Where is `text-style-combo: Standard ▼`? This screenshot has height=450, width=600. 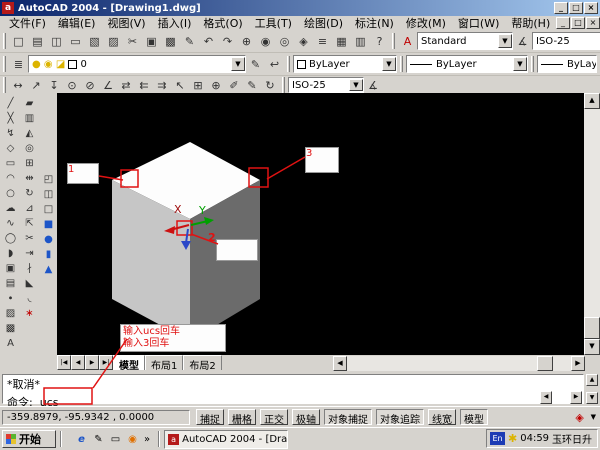 text-style-combo: Standard ▼ is located at coordinates (465, 41).